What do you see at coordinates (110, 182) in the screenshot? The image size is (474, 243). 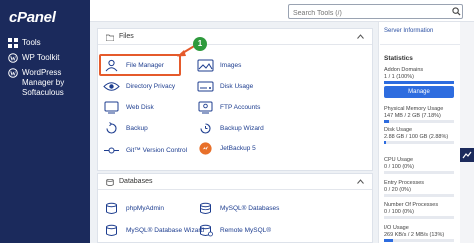 I see `database-icon` at bounding box center [110, 182].